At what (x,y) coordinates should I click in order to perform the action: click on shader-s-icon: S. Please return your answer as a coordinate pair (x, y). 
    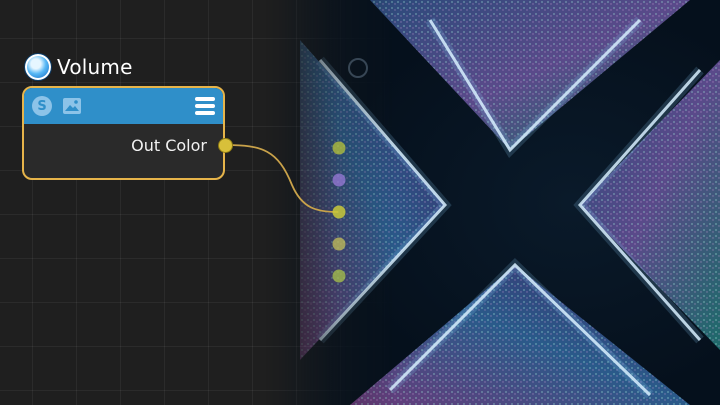
    Looking at the image, I should click on (42, 106).